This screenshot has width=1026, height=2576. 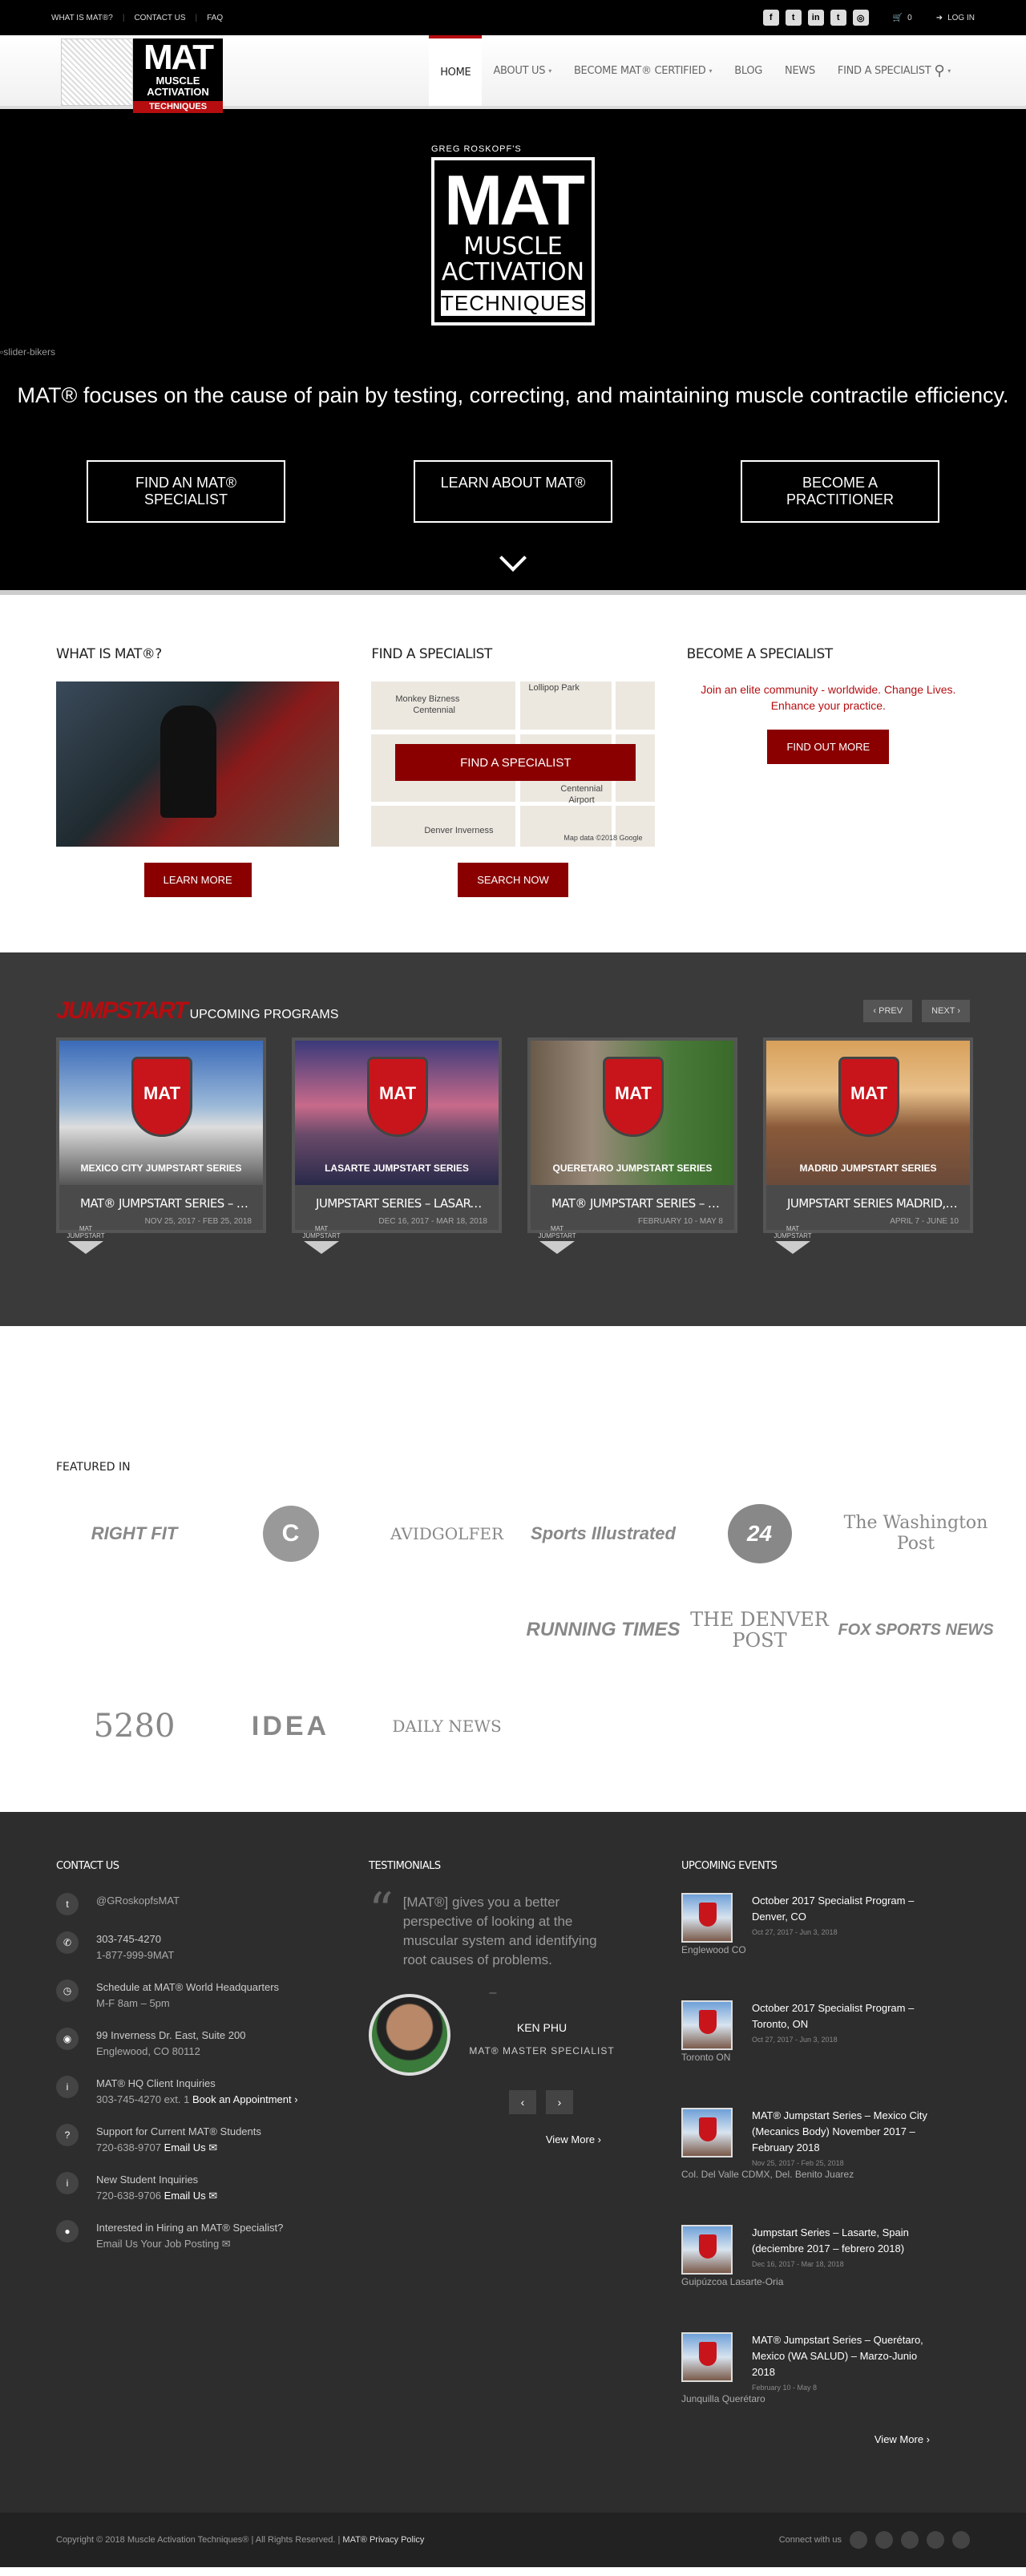 I want to click on search-icon: ⚲, so click(x=939, y=71).